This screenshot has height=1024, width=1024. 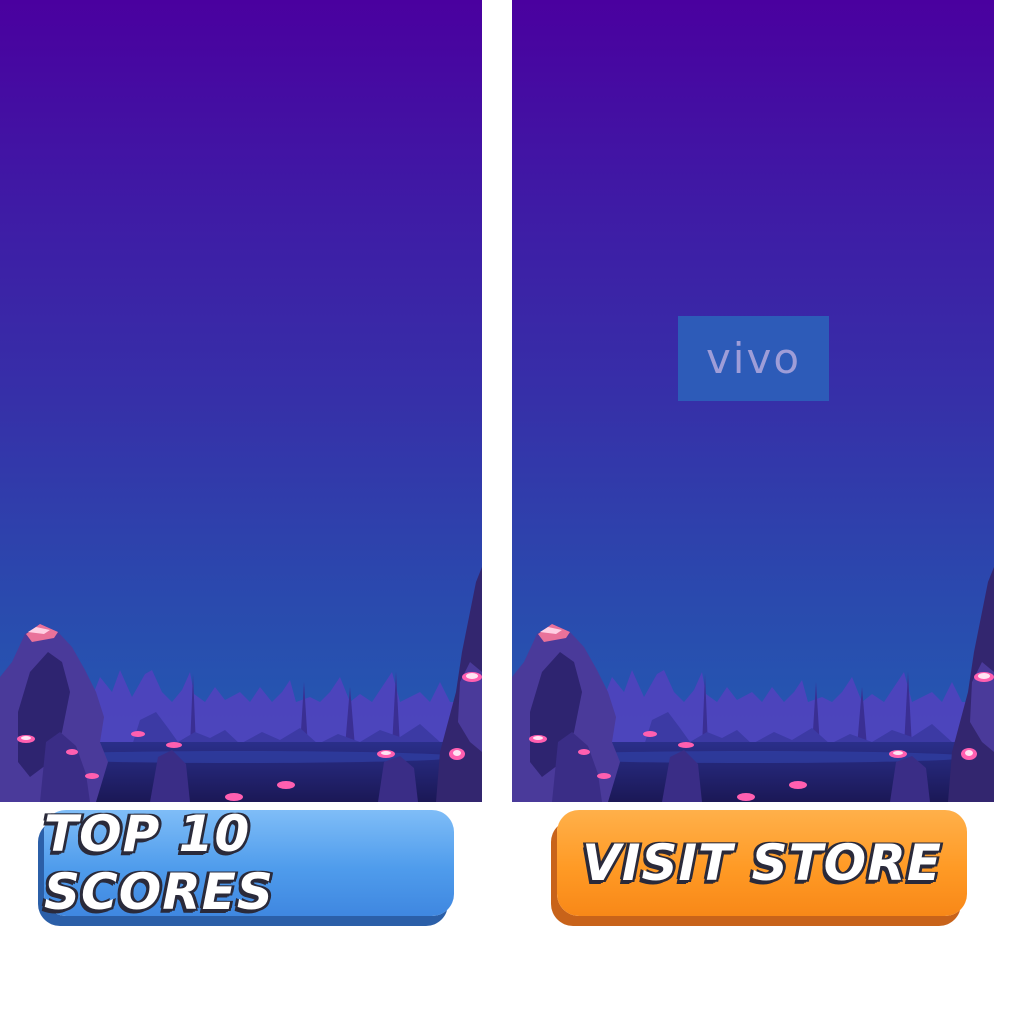 I want to click on visit-store-label: VISIT STORE, so click(x=762, y=863).